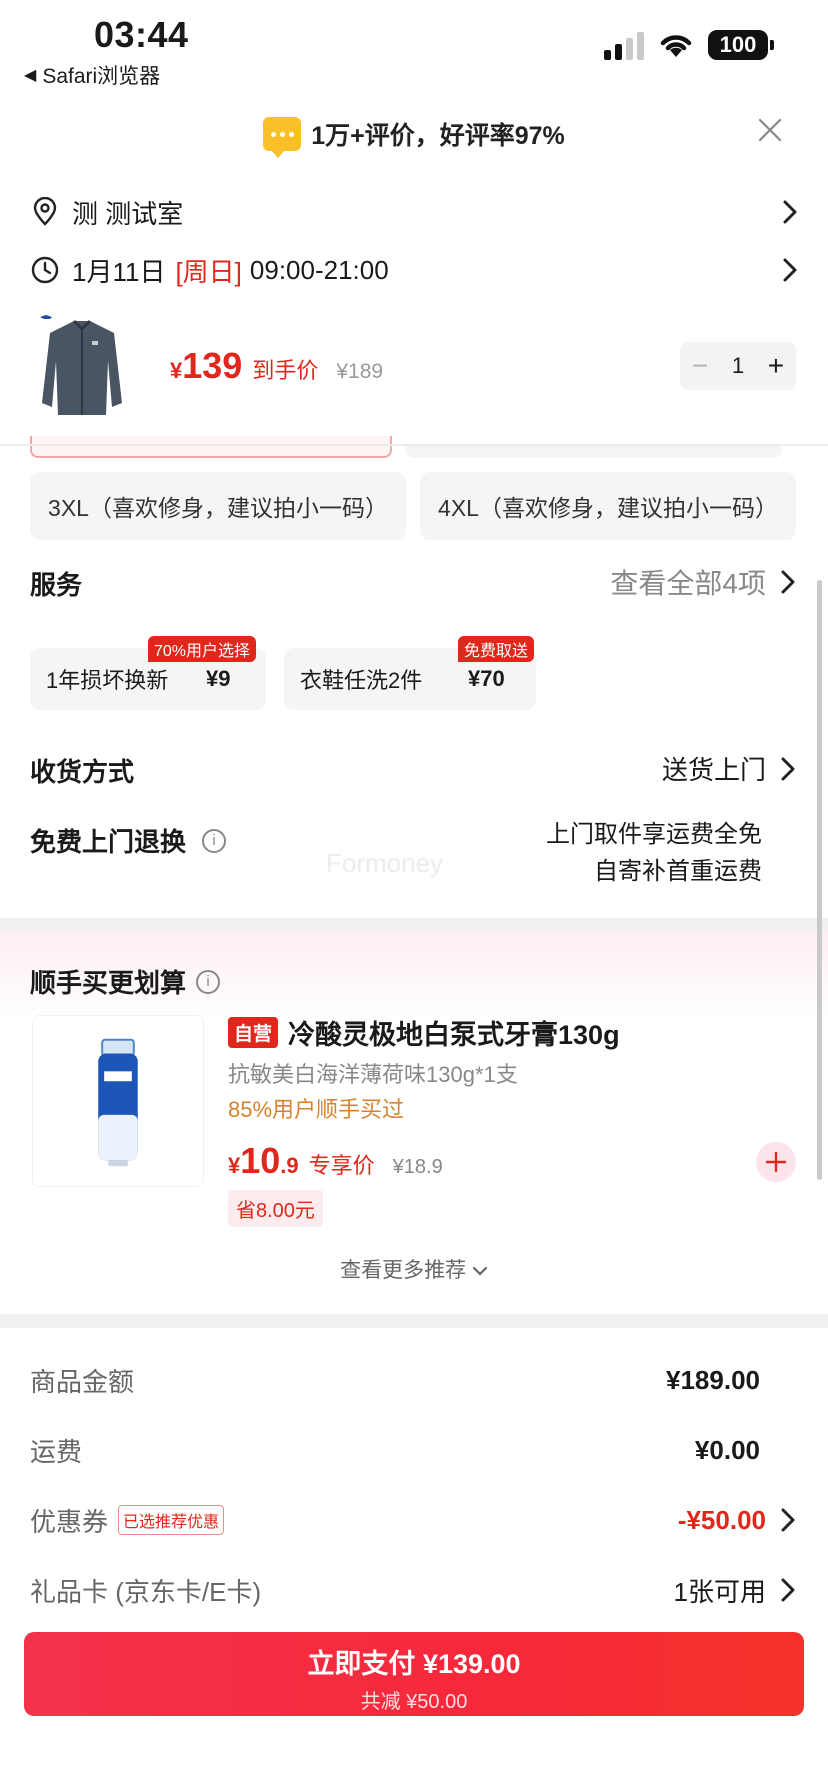 The image size is (828, 1792). What do you see at coordinates (119, 271) in the screenshot?
I see `delivery-date: 1月11日` at bounding box center [119, 271].